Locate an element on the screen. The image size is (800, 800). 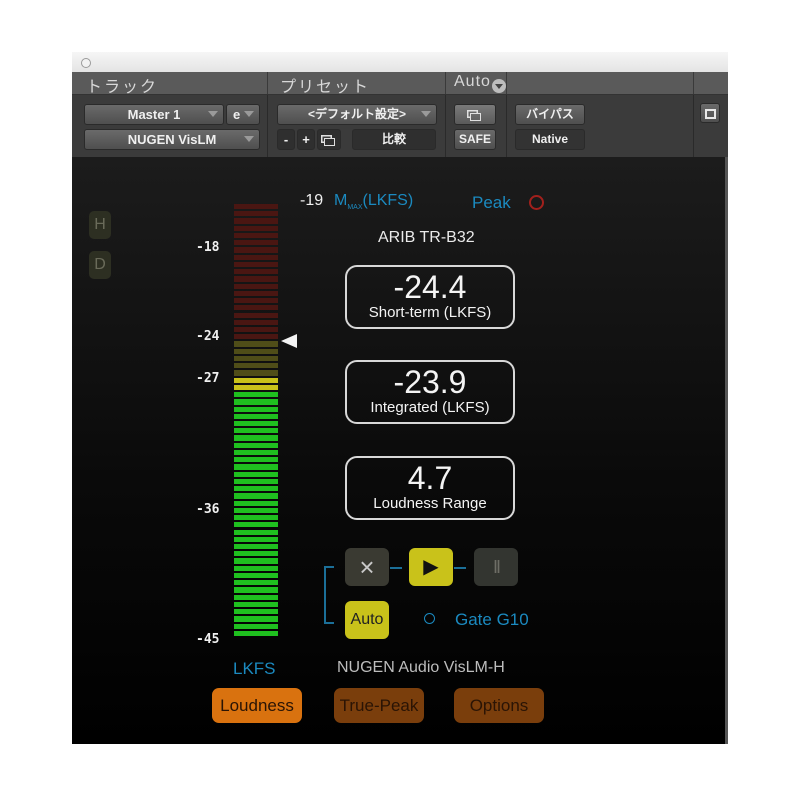
native-button: Native is located at coordinates (550, 139).